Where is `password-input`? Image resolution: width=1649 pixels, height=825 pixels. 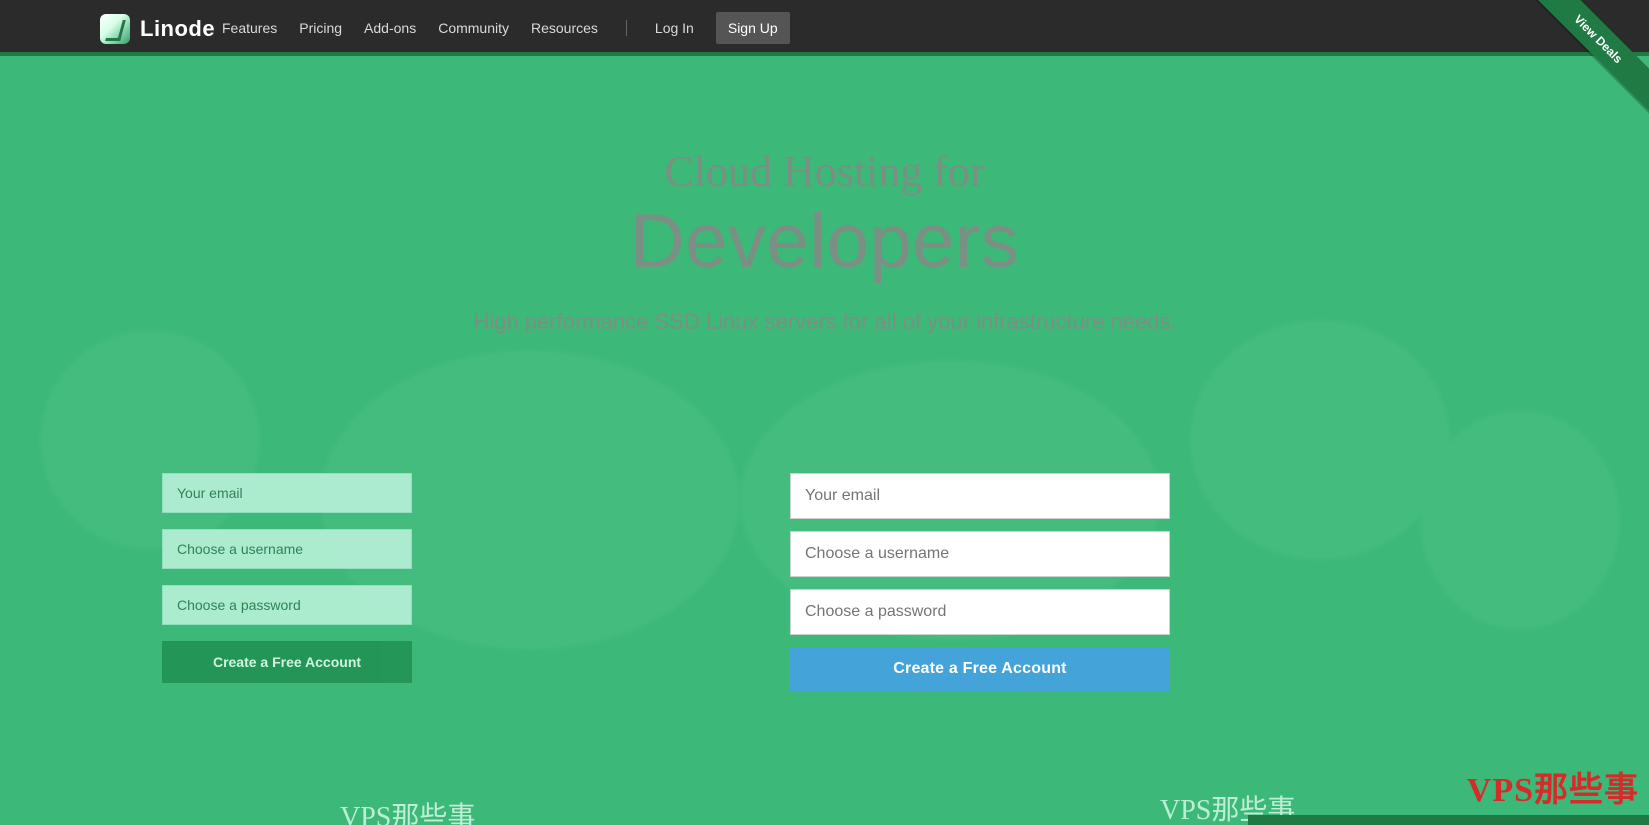 password-input is located at coordinates (980, 612).